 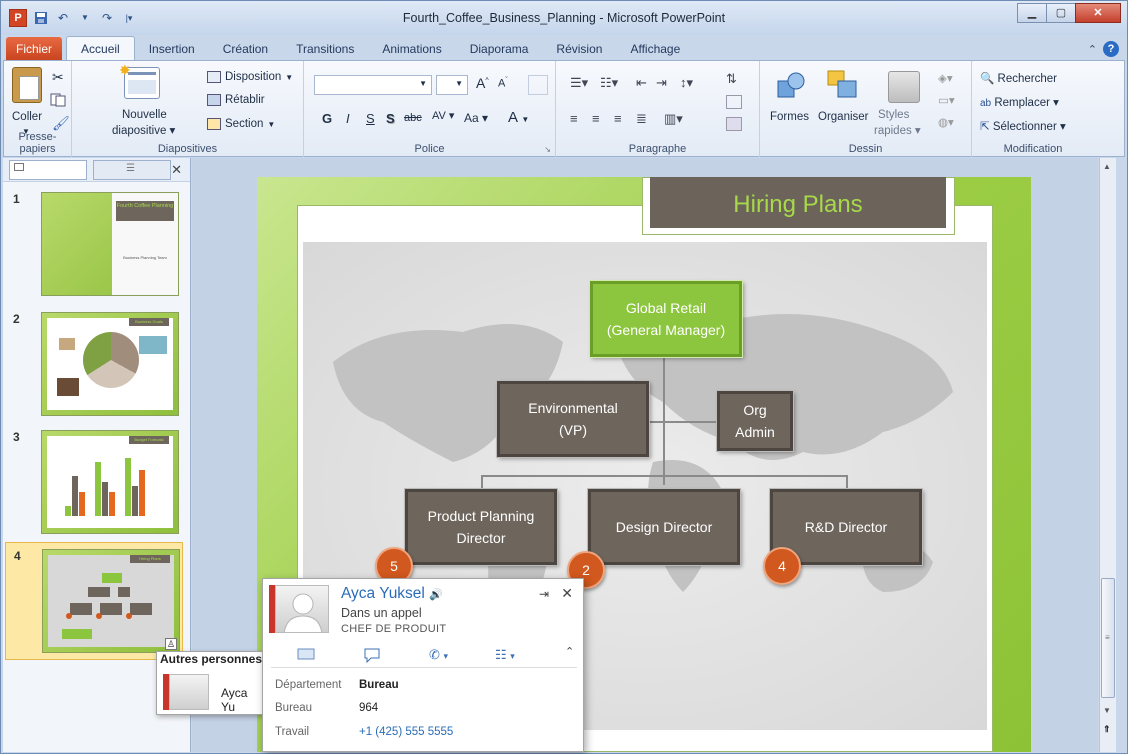 I want to click on shrink-font-icon: Aˇ, so click(x=503, y=83).